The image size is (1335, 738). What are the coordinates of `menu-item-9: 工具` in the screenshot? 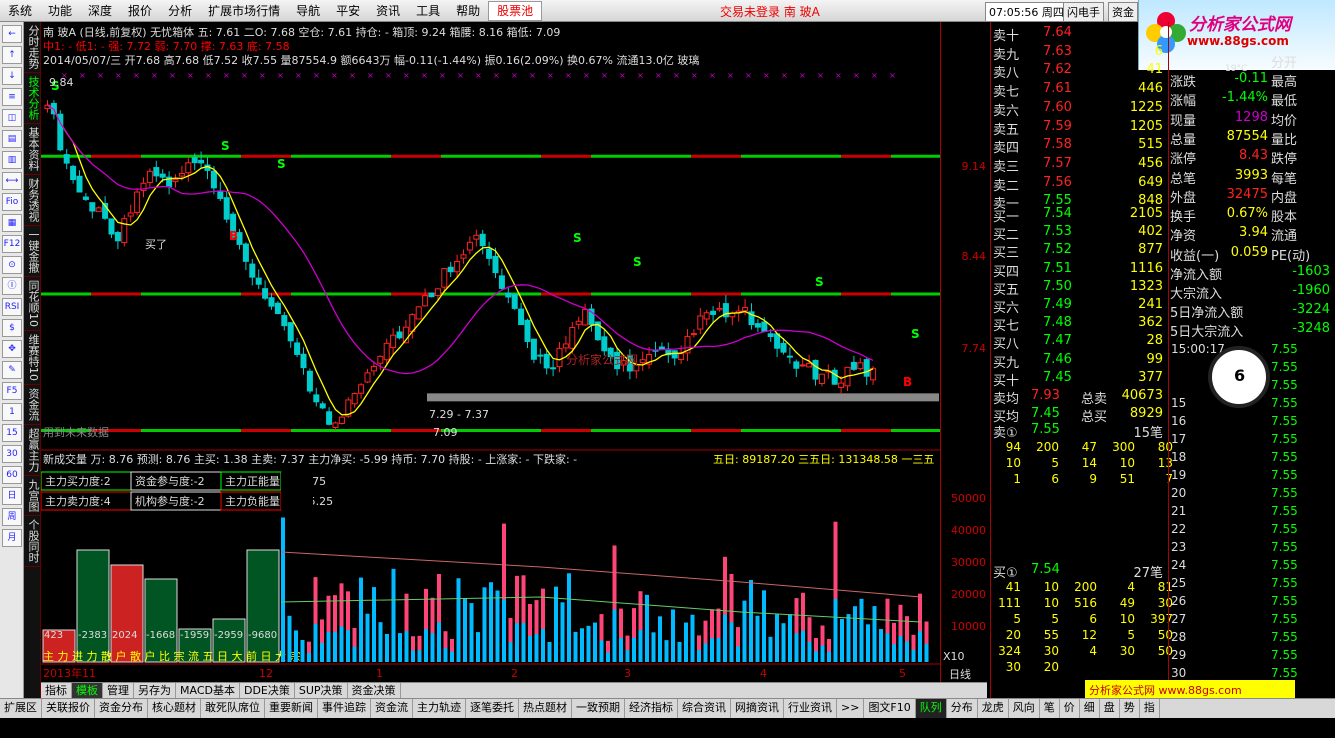 It's located at (428, 11).